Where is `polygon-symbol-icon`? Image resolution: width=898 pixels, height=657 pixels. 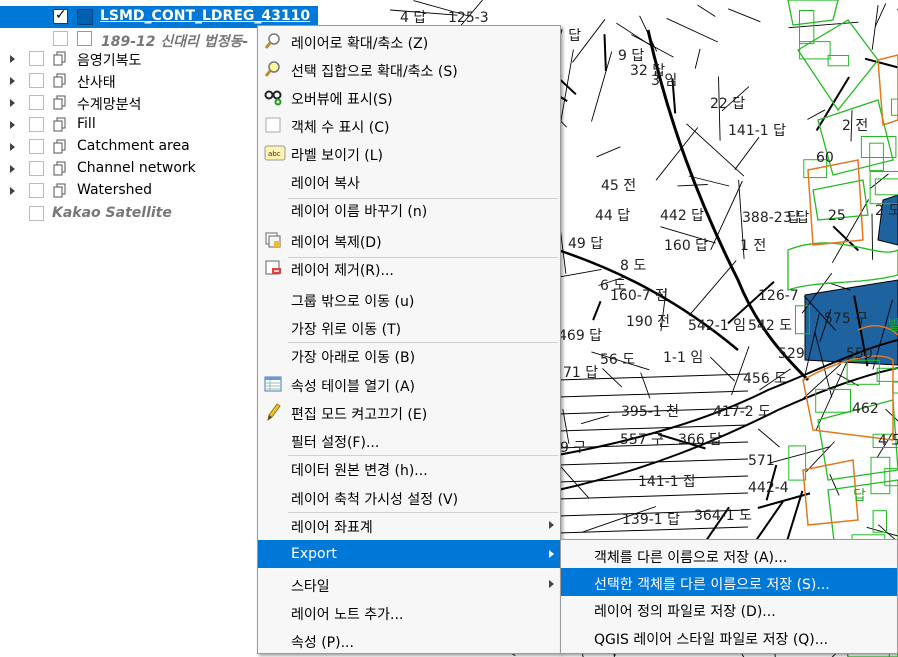 polygon-symbol-icon is located at coordinates (84, 38).